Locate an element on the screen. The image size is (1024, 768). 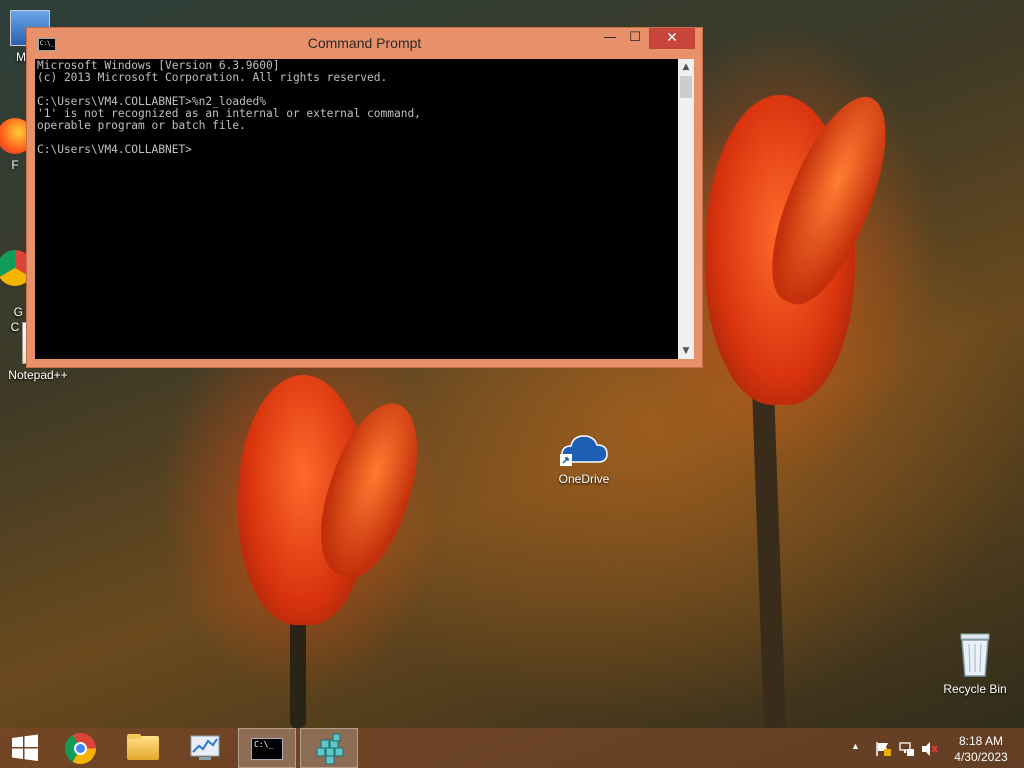
desktop-icon-label: Notepad++ is located at coordinates (38, 375).